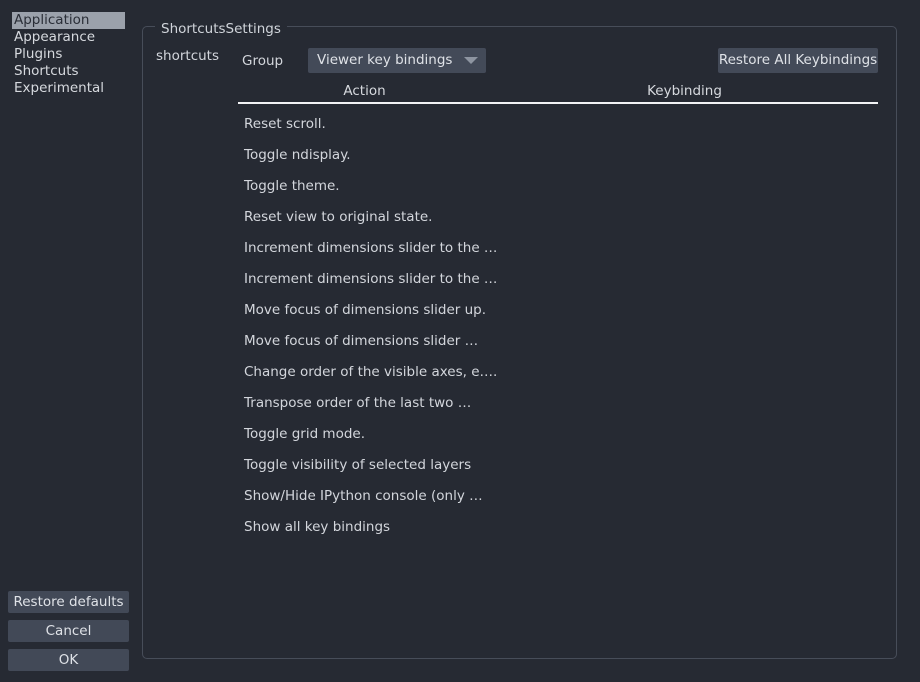 The height and width of the screenshot is (682, 920). Describe the element at coordinates (684, 91) in the screenshot. I see `column-header-keybinding: Keybinding` at that location.